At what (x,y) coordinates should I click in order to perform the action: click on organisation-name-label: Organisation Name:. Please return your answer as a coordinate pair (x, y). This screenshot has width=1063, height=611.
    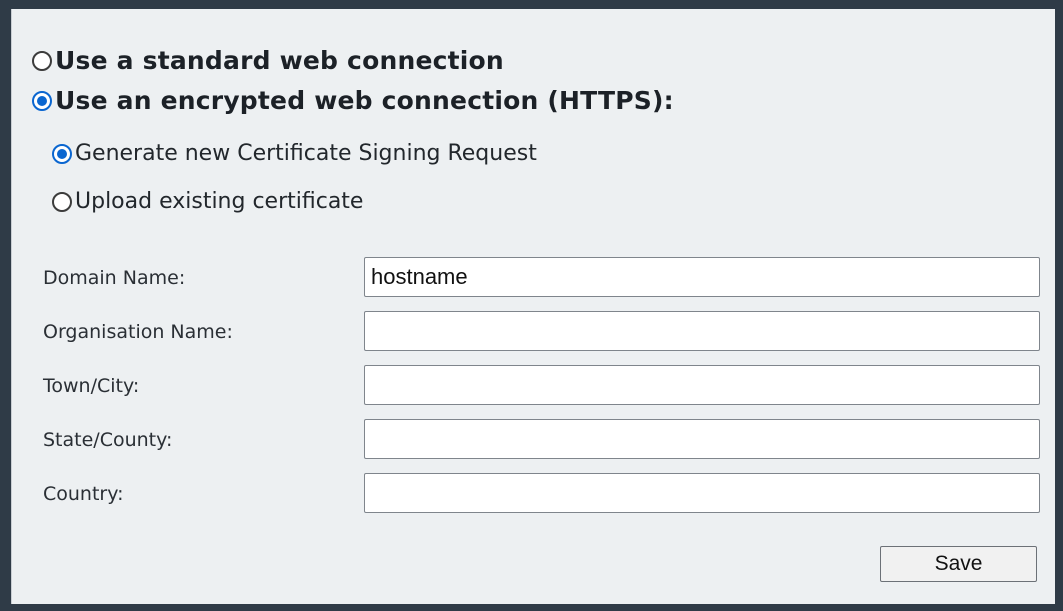
    Looking at the image, I should click on (138, 332).